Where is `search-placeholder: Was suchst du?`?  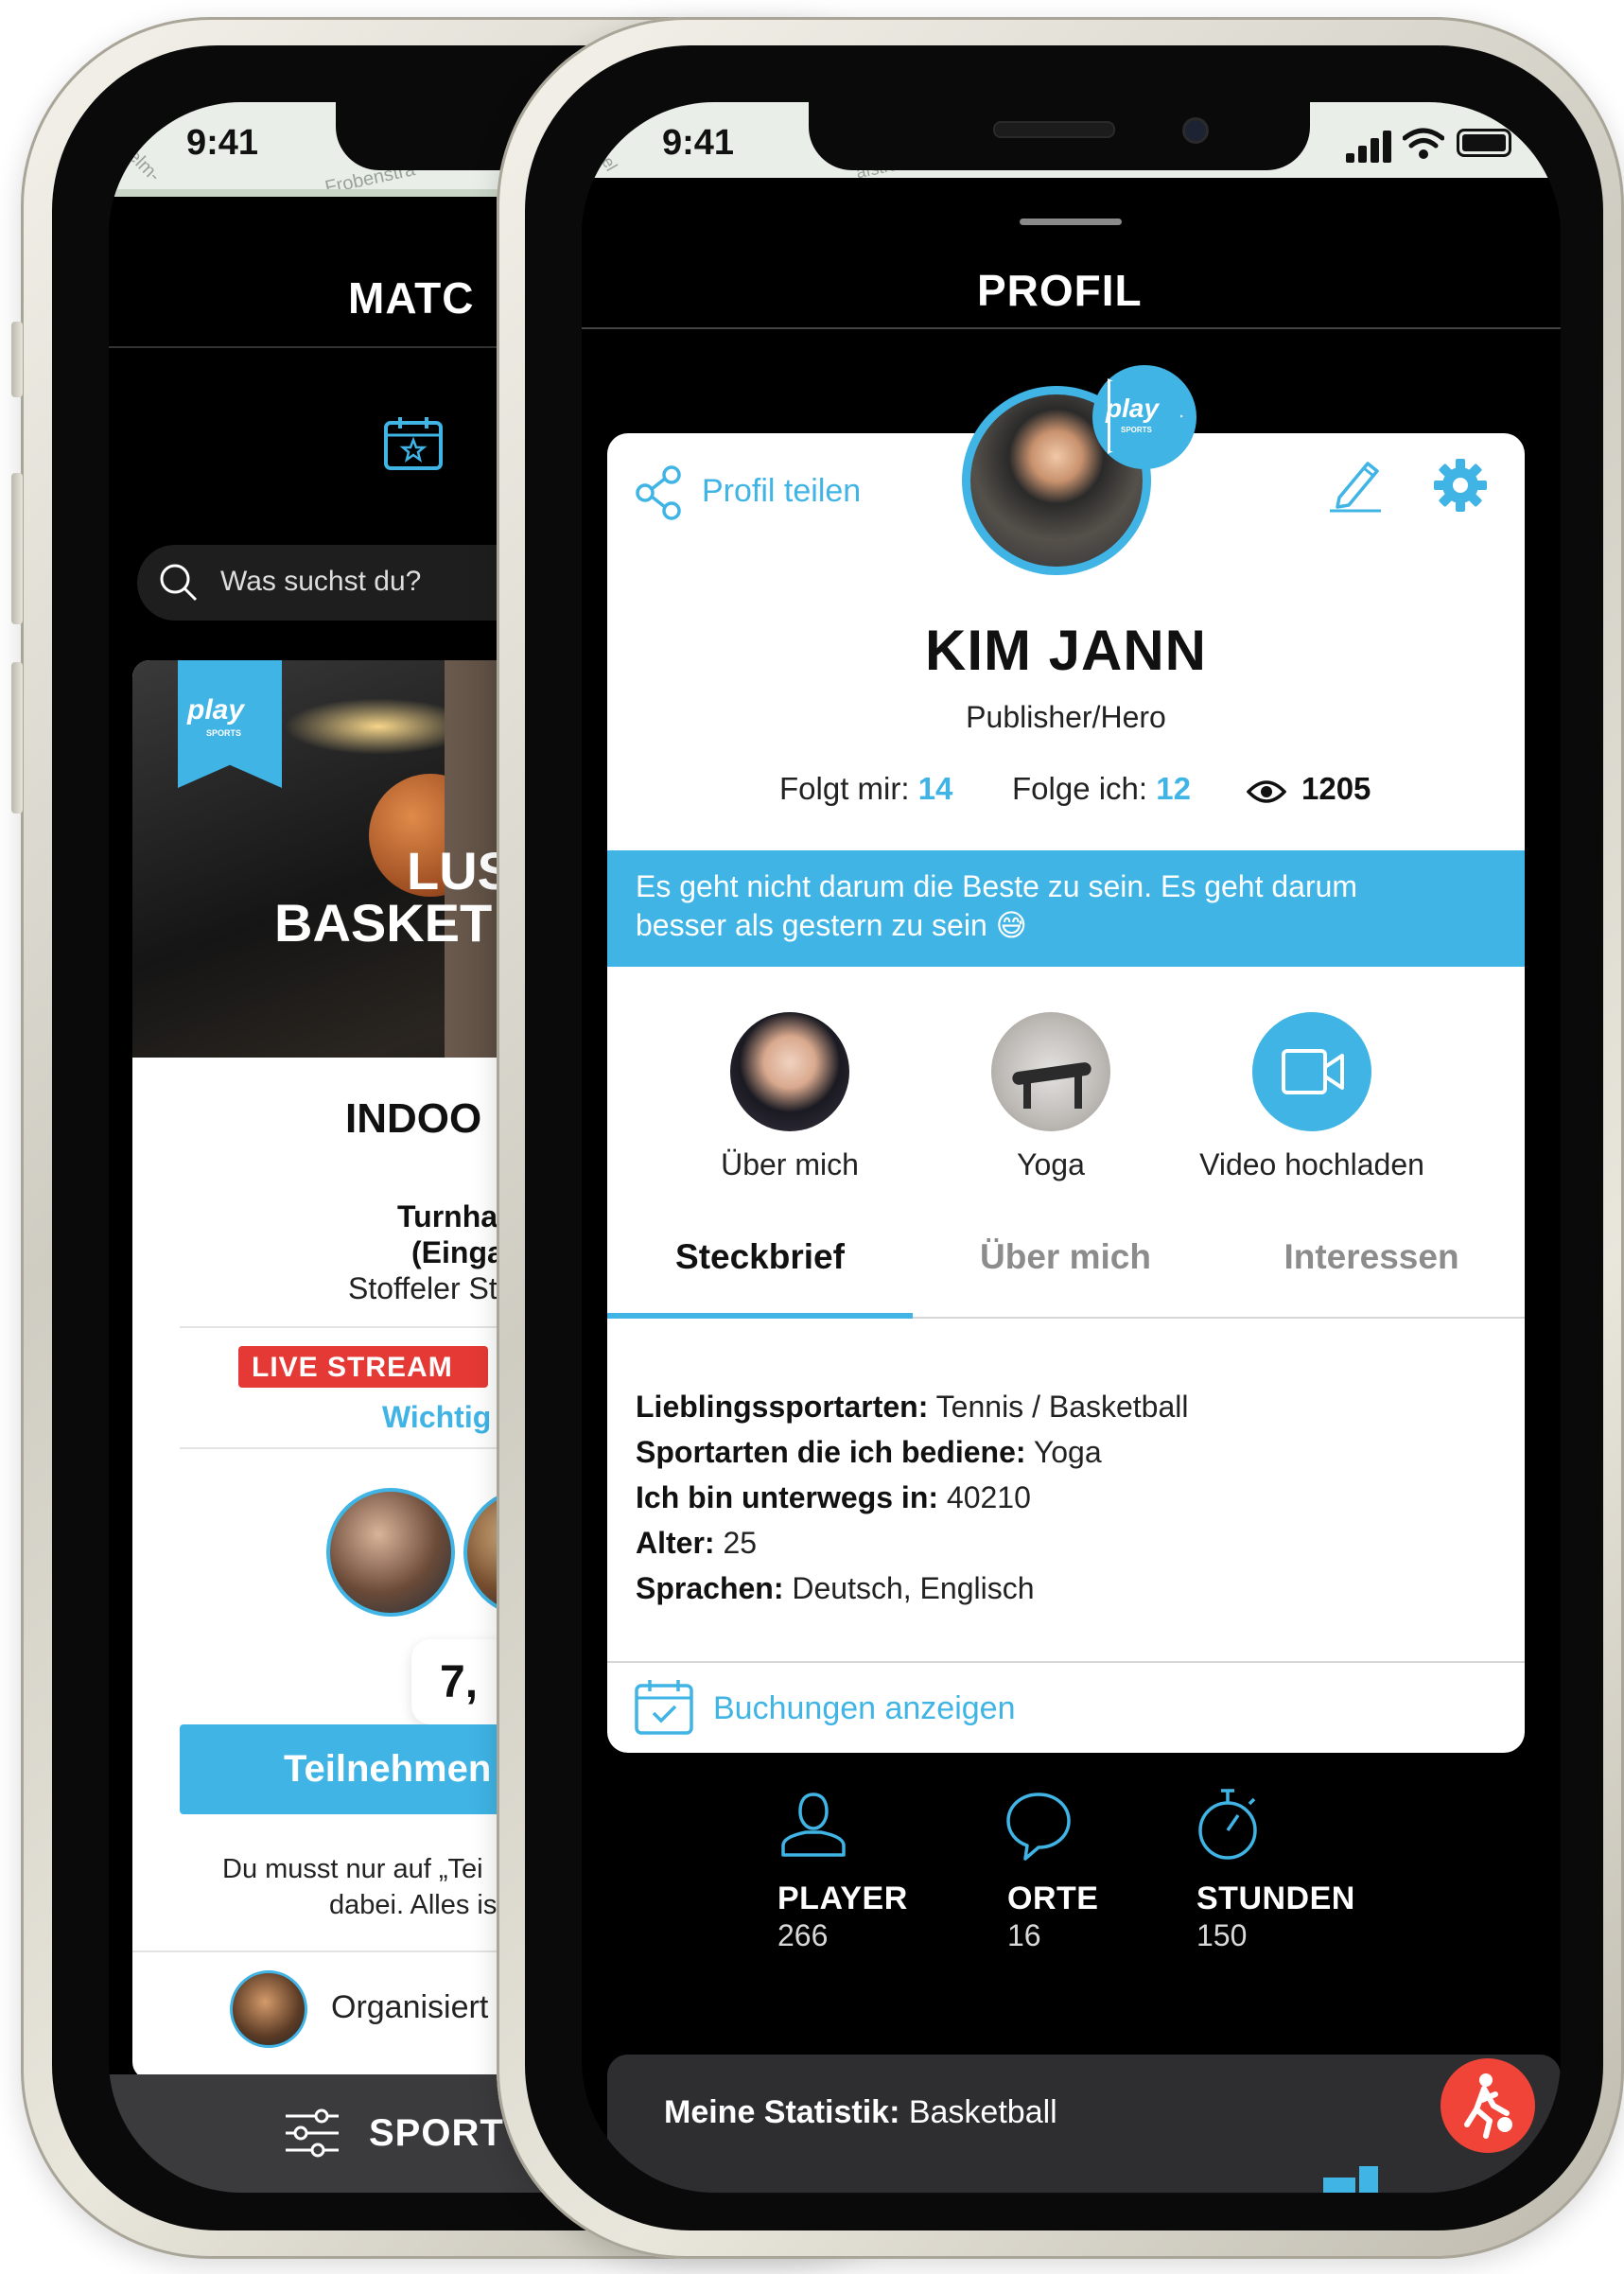 search-placeholder: Was suchst du? is located at coordinates (321, 581).